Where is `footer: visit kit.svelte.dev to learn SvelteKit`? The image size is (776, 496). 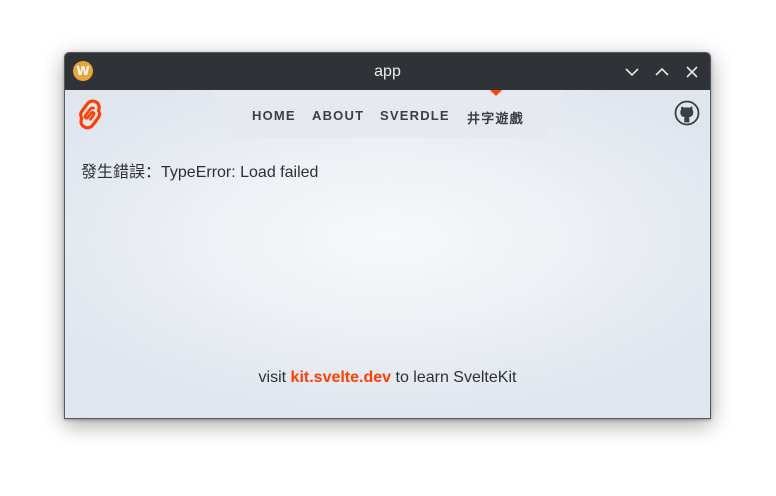
footer: visit kit.svelte.dev to learn SvelteKit is located at coordinates (387, 378).